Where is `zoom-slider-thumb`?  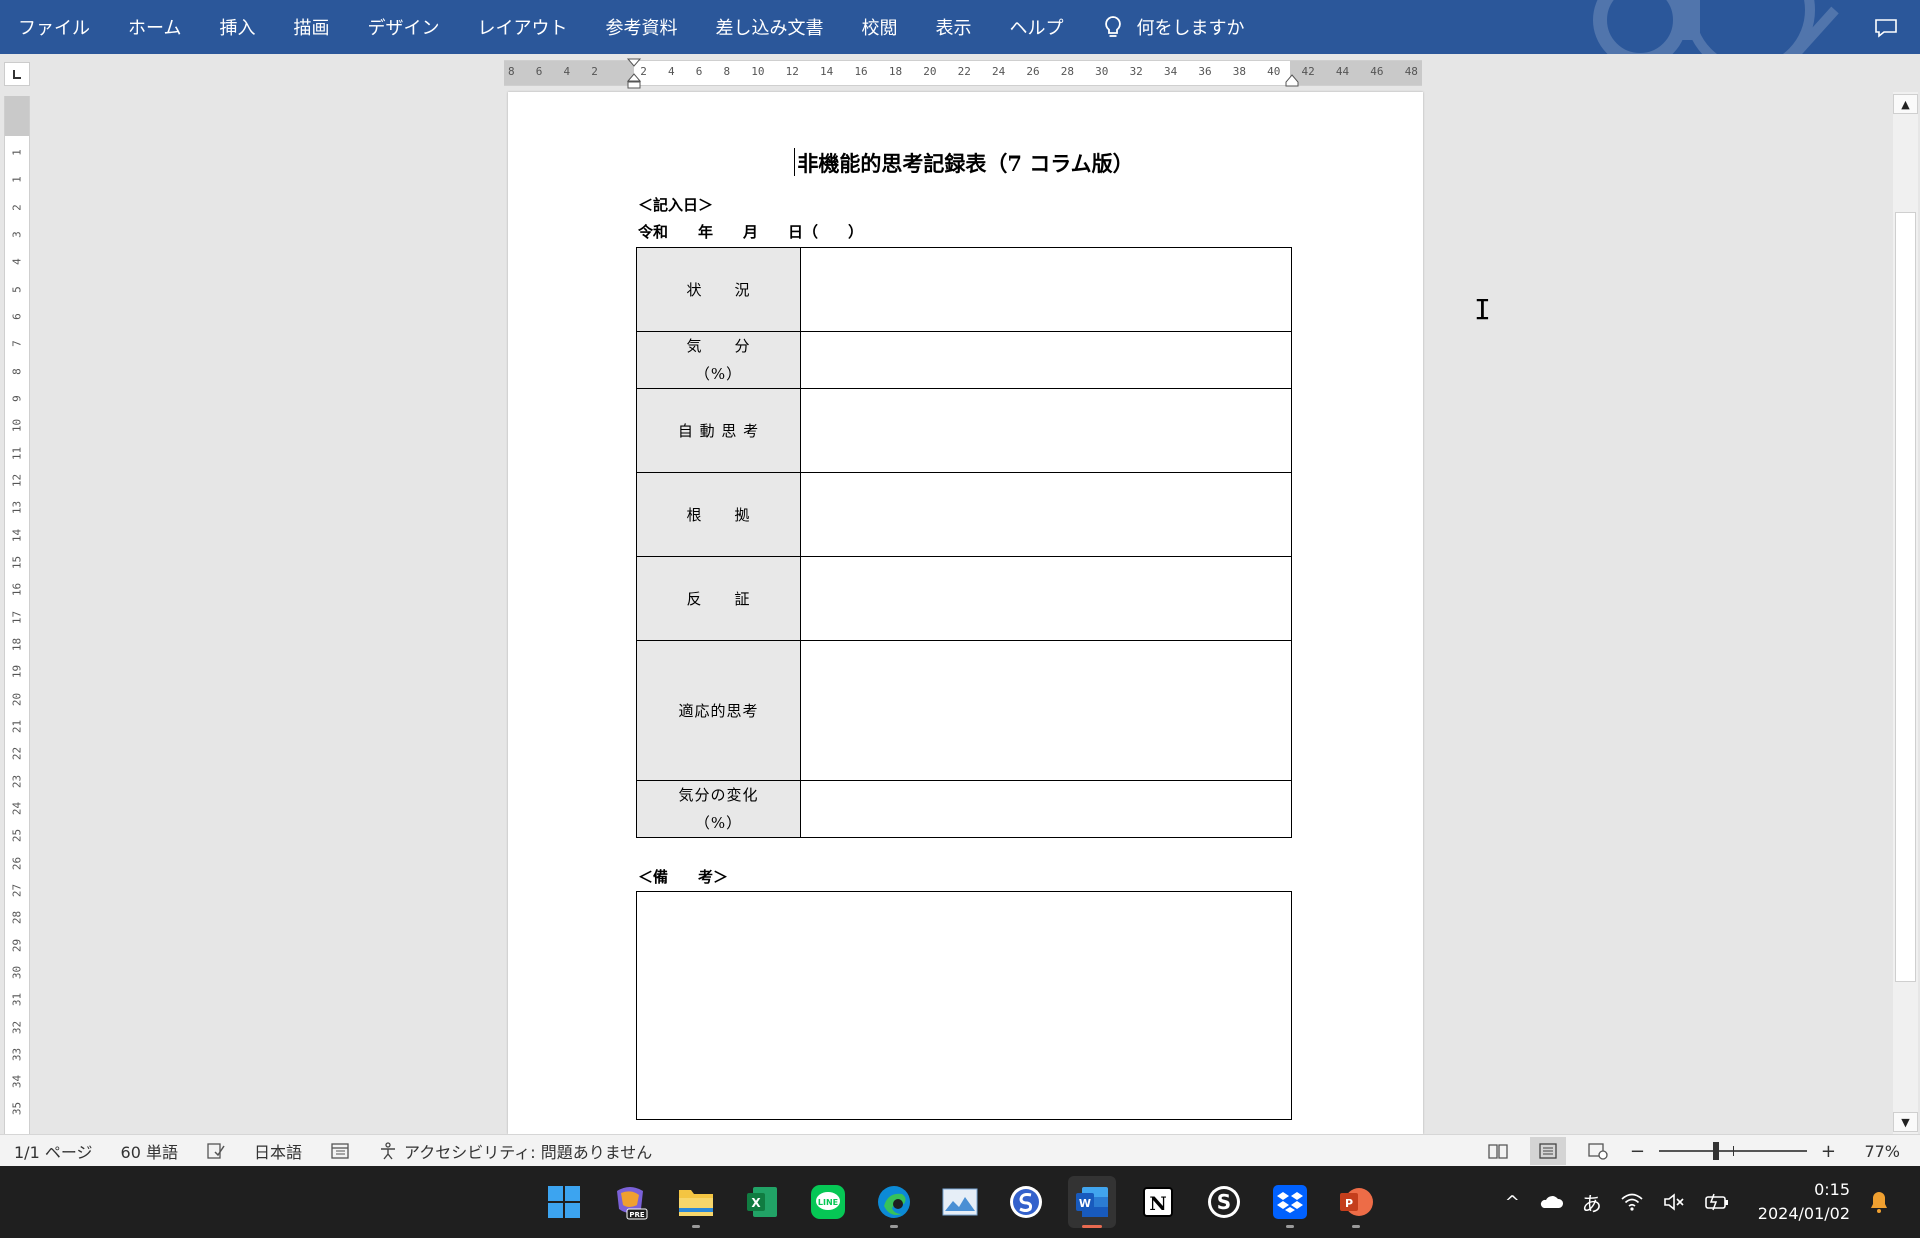
zoom-slider-thumb is located at coordinates (1715, 1151).